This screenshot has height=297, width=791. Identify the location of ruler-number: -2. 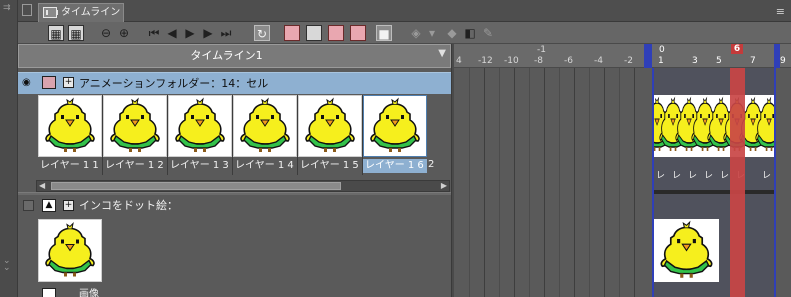
(628, 61).